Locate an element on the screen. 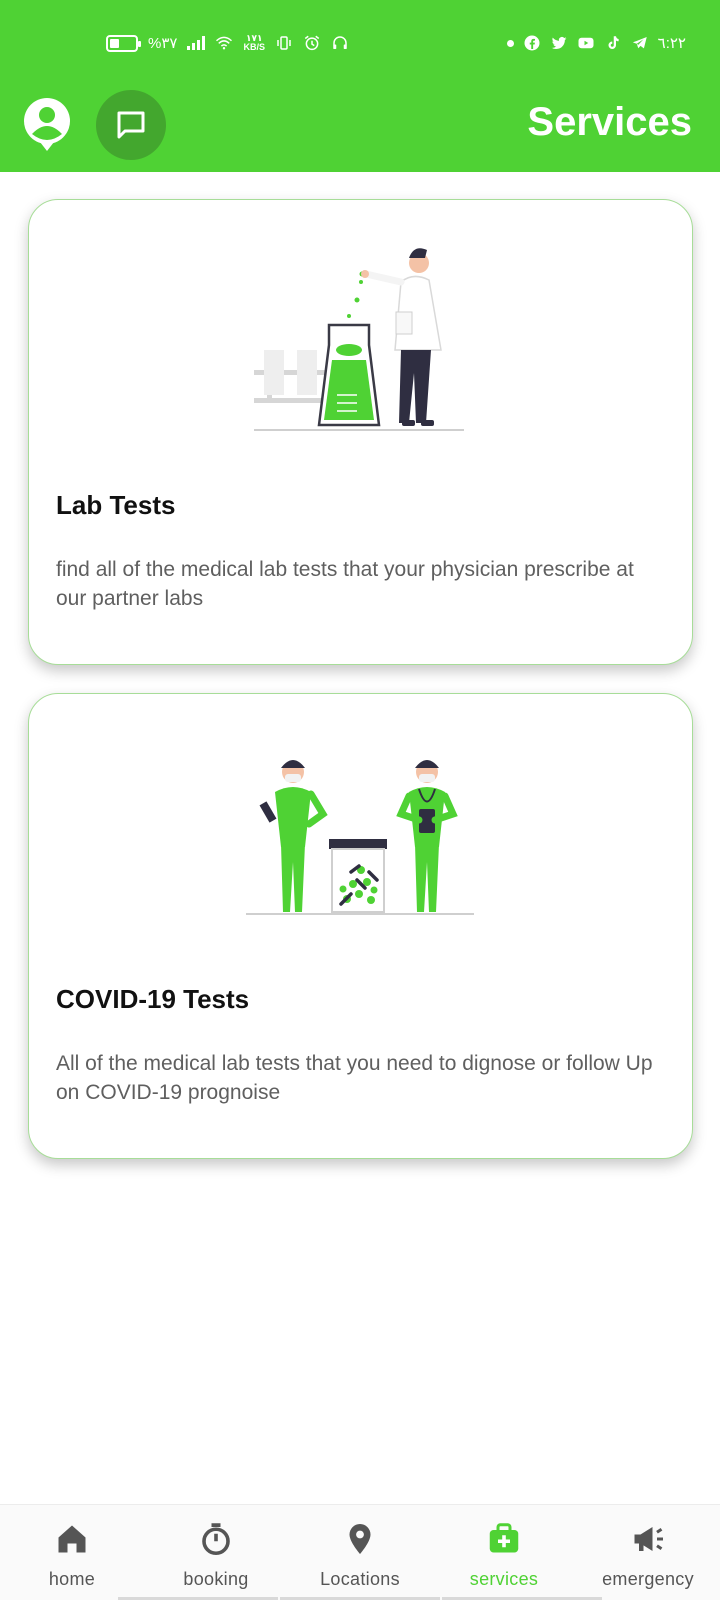  chat-button is located at coordinates (131, 125).